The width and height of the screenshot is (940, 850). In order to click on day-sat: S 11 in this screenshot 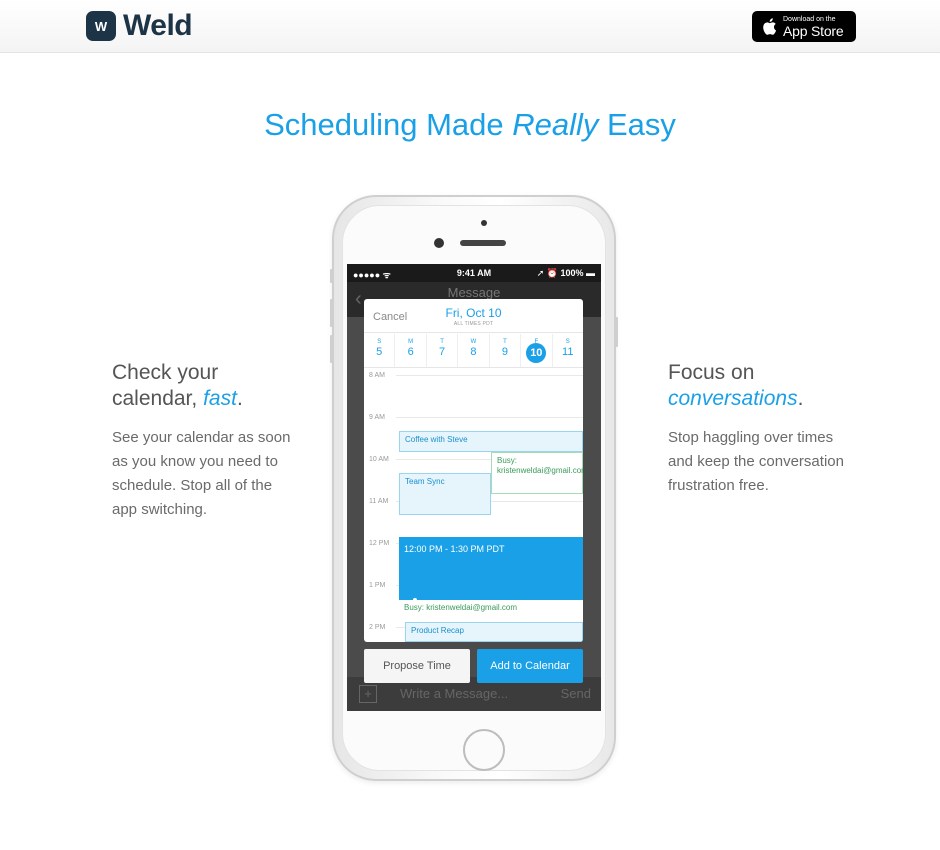, I will do `click(568, 350)`.